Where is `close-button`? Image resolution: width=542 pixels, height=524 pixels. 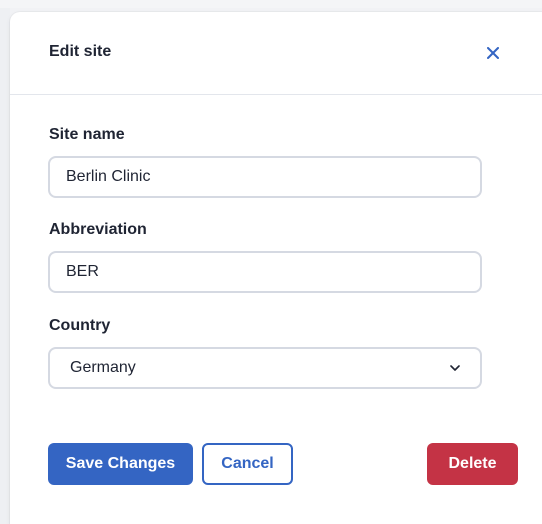
close-button is located at coordinates (493, 53).